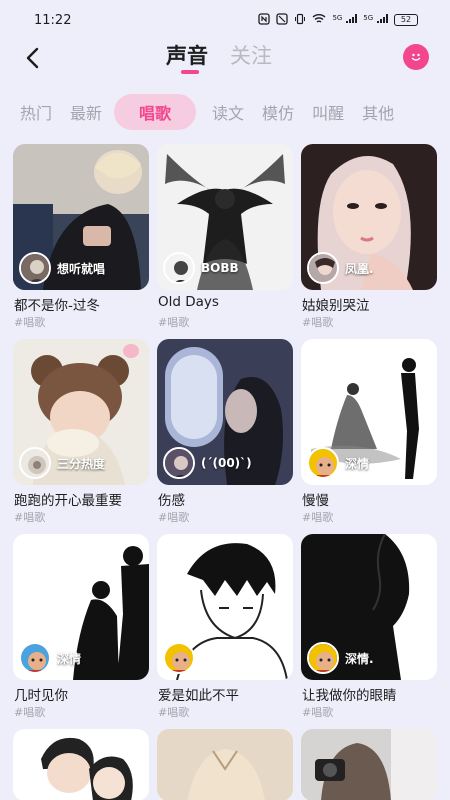 This screenshot has width=450, height=800. Describe the element at coordinates (282, 20) in the screenshot. I see `mute-icon` at that location.